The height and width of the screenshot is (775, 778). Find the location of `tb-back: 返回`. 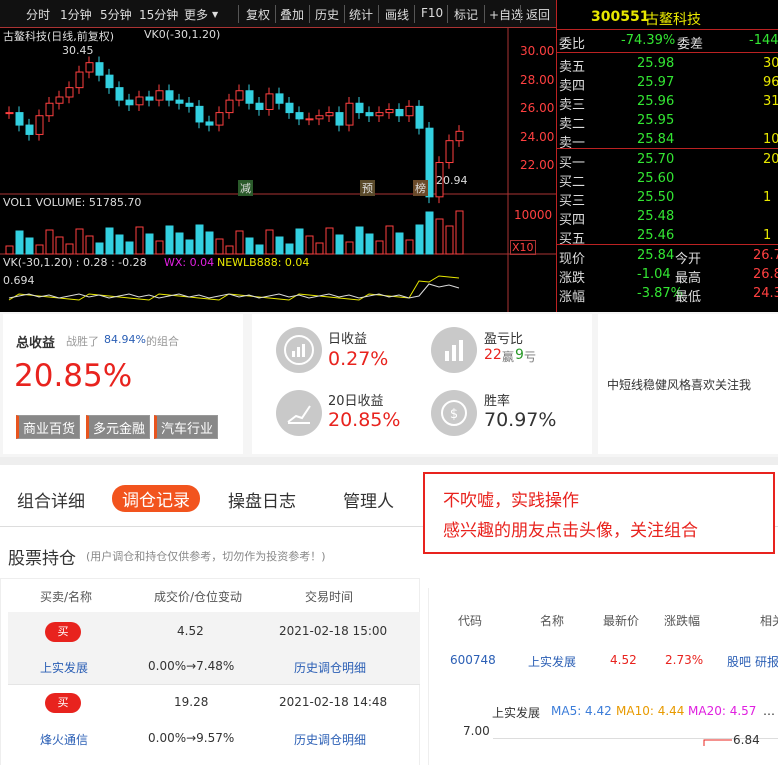

tb-back: 返回 is located at coordinates (538, 14).